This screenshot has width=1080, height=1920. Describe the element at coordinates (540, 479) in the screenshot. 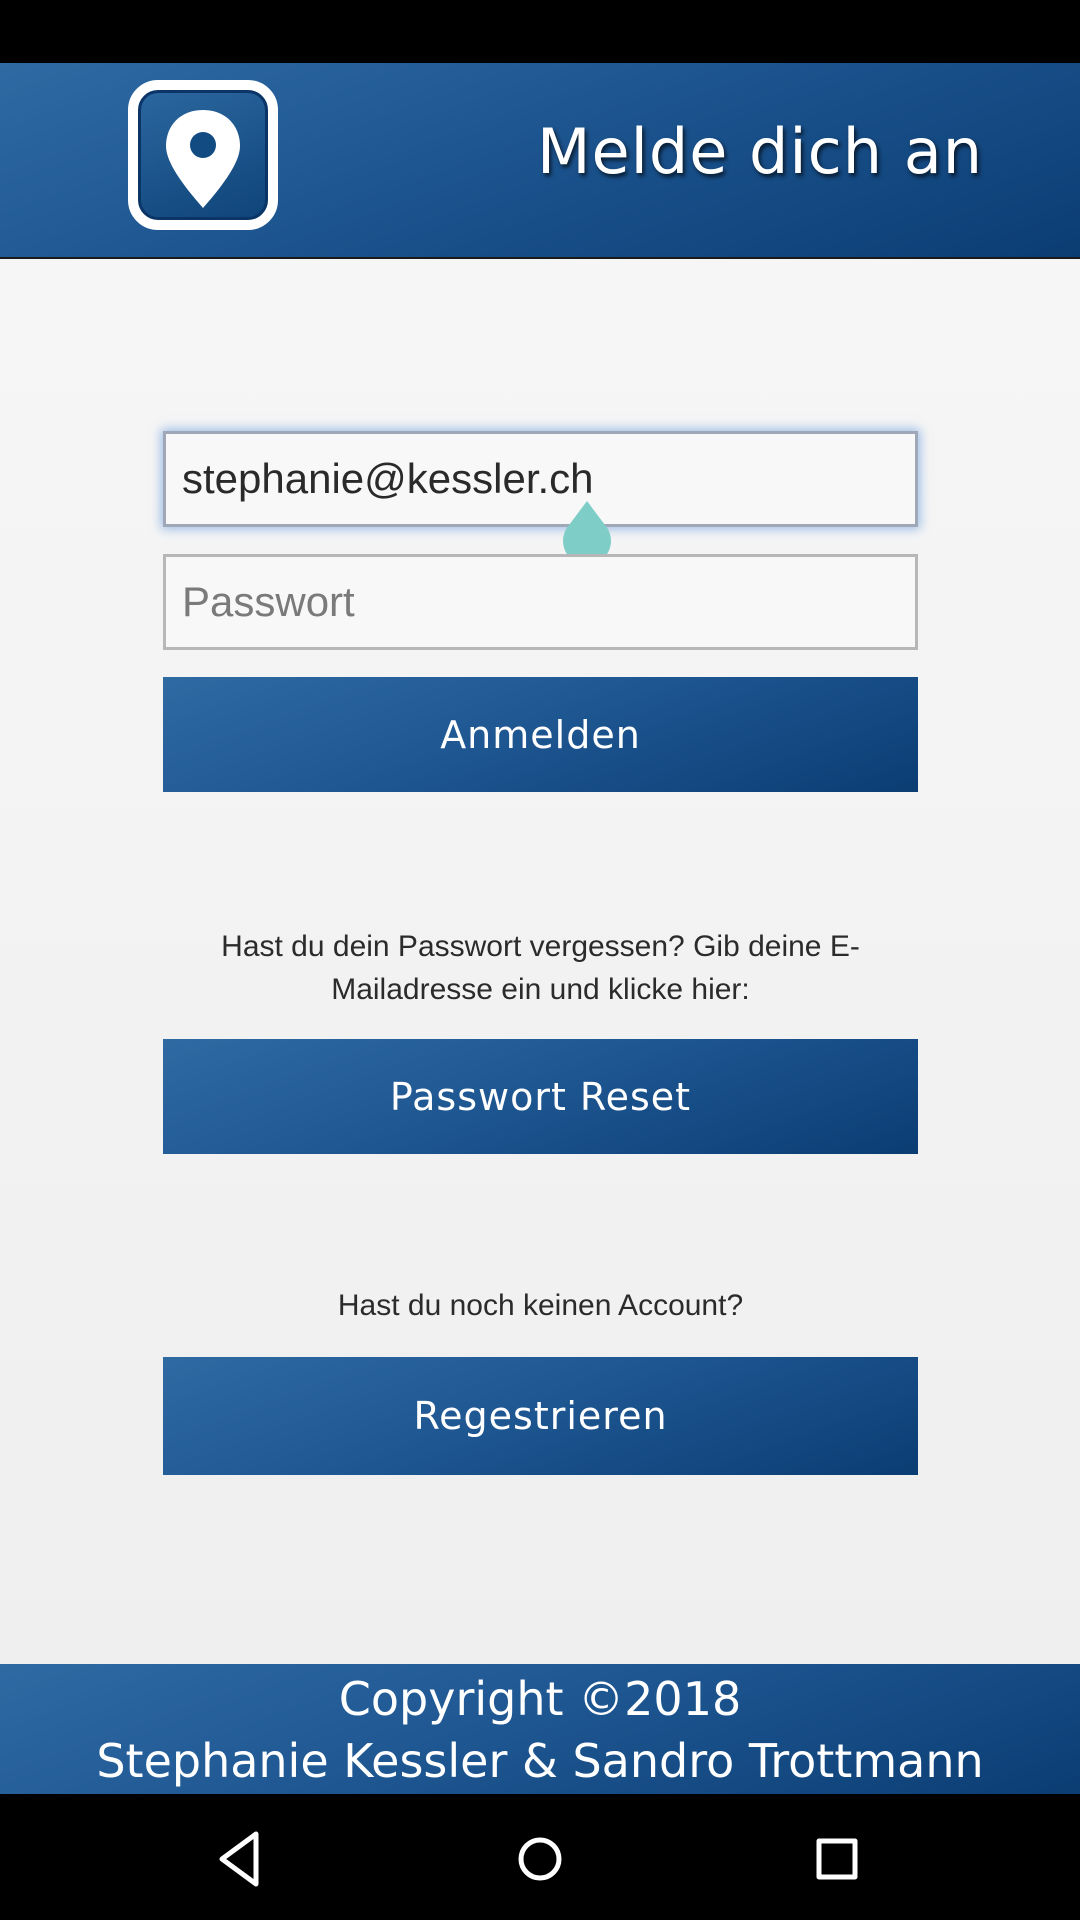

I see `email-field` at that location.